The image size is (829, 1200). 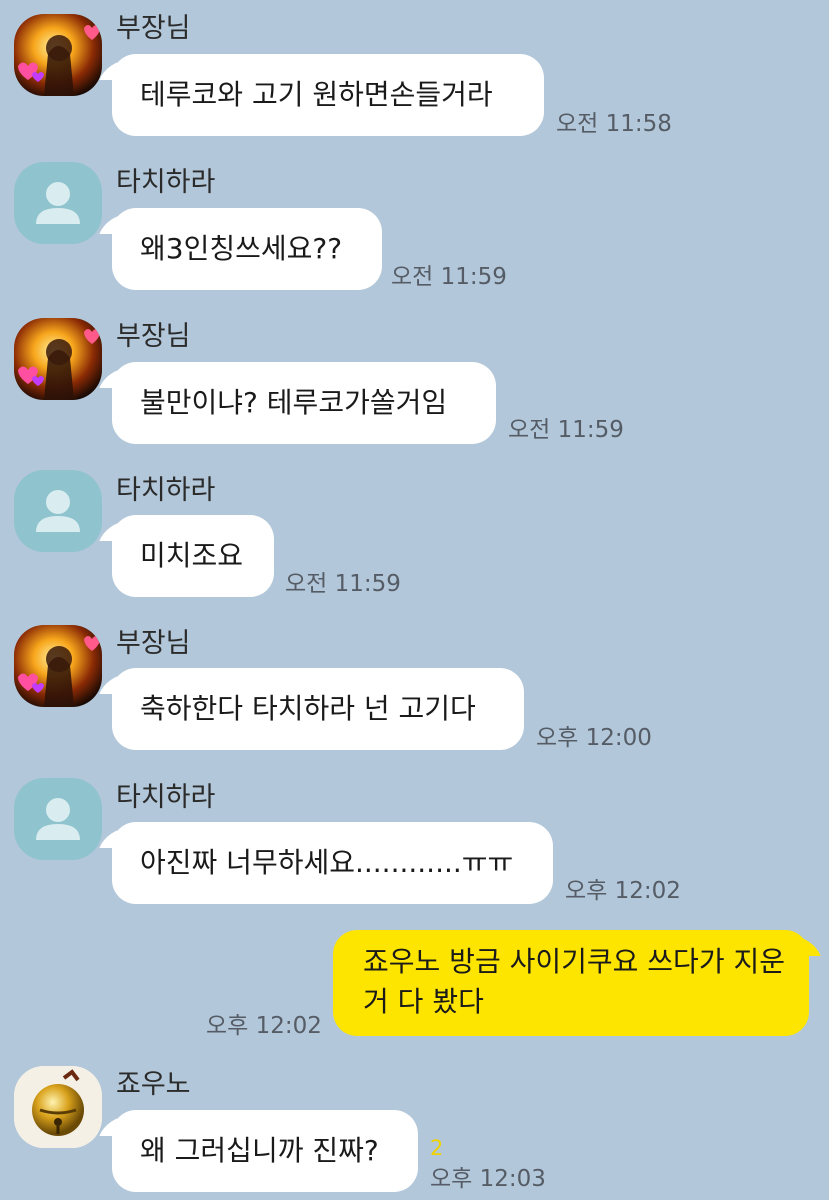 What do you see at coordinates (437, 1148) in the screenshot?
I see `unread-count-badge: 2` at bounding box center [437, 1148].